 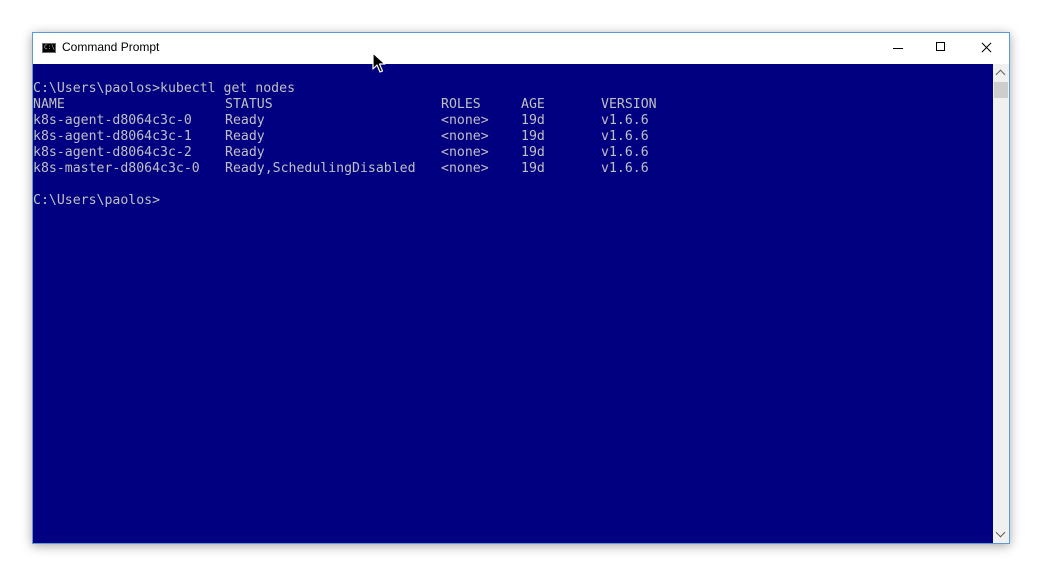 I want to click on table-row: k8s-agent-d8064c3c-2 Ready <none> 19d v1.6.6, so click(x=341, y=153).